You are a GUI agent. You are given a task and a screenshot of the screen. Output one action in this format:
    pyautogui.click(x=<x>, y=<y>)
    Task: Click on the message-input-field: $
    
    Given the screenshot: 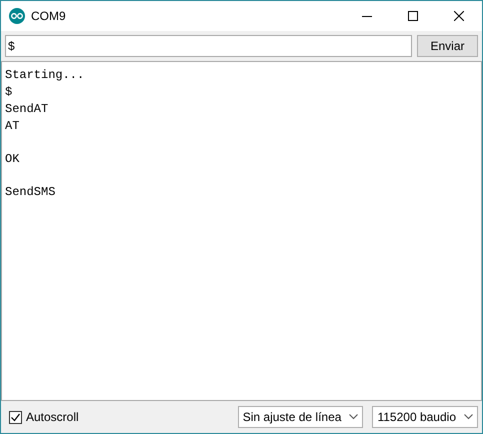 What is the action you would take?
    pyautogui.click(x=208, y=46)
    